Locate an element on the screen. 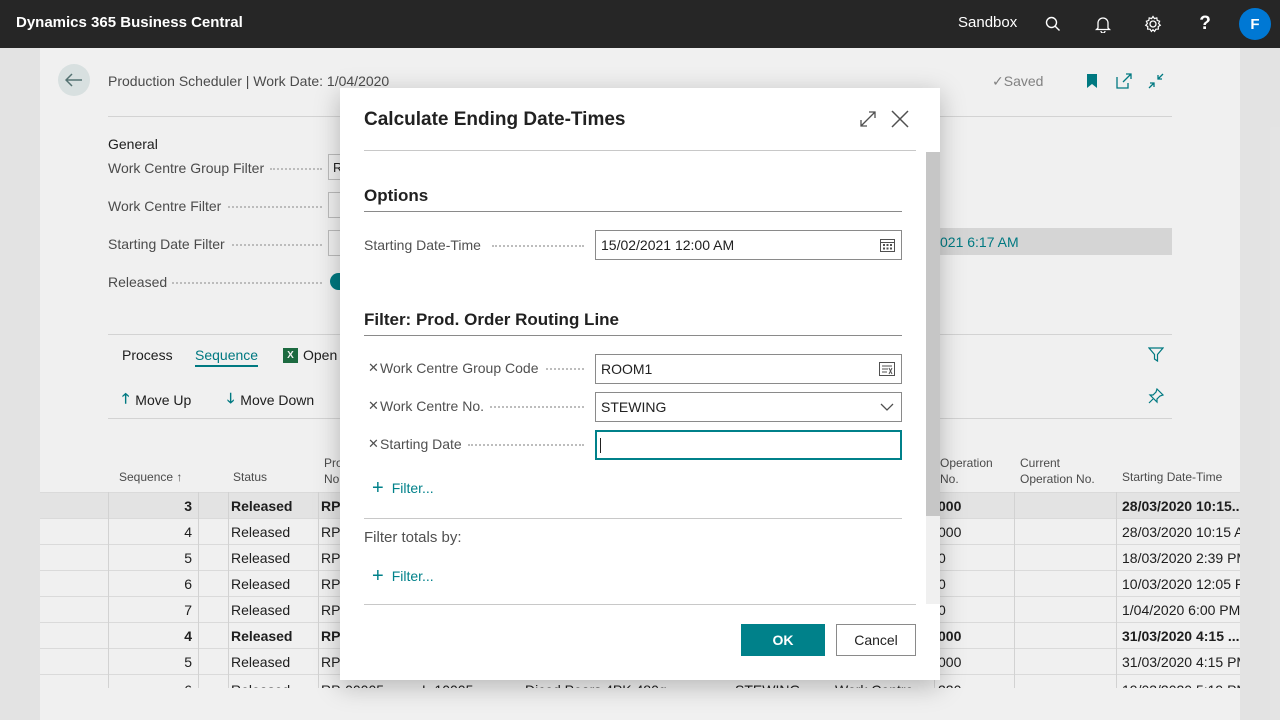  dialog-header-divider is located at coordinates (640, 150).